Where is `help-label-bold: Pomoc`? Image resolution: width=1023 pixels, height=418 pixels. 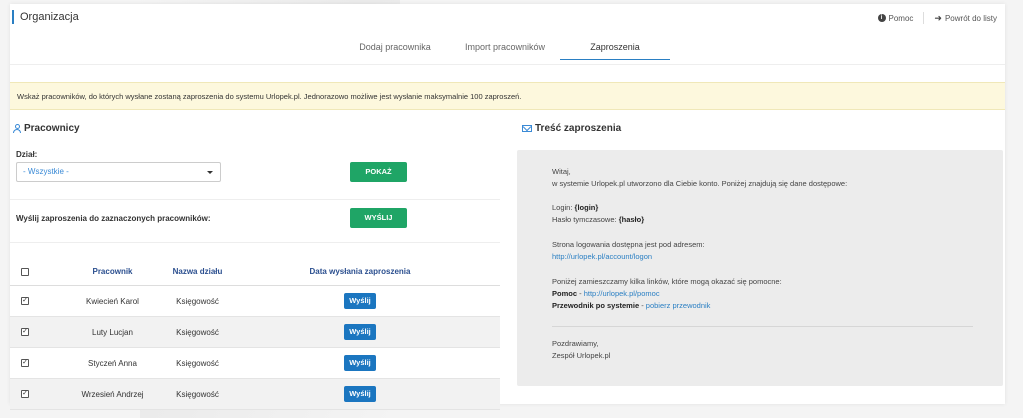
help-label-bold: Pomoc is located at coordinates (565, 293).